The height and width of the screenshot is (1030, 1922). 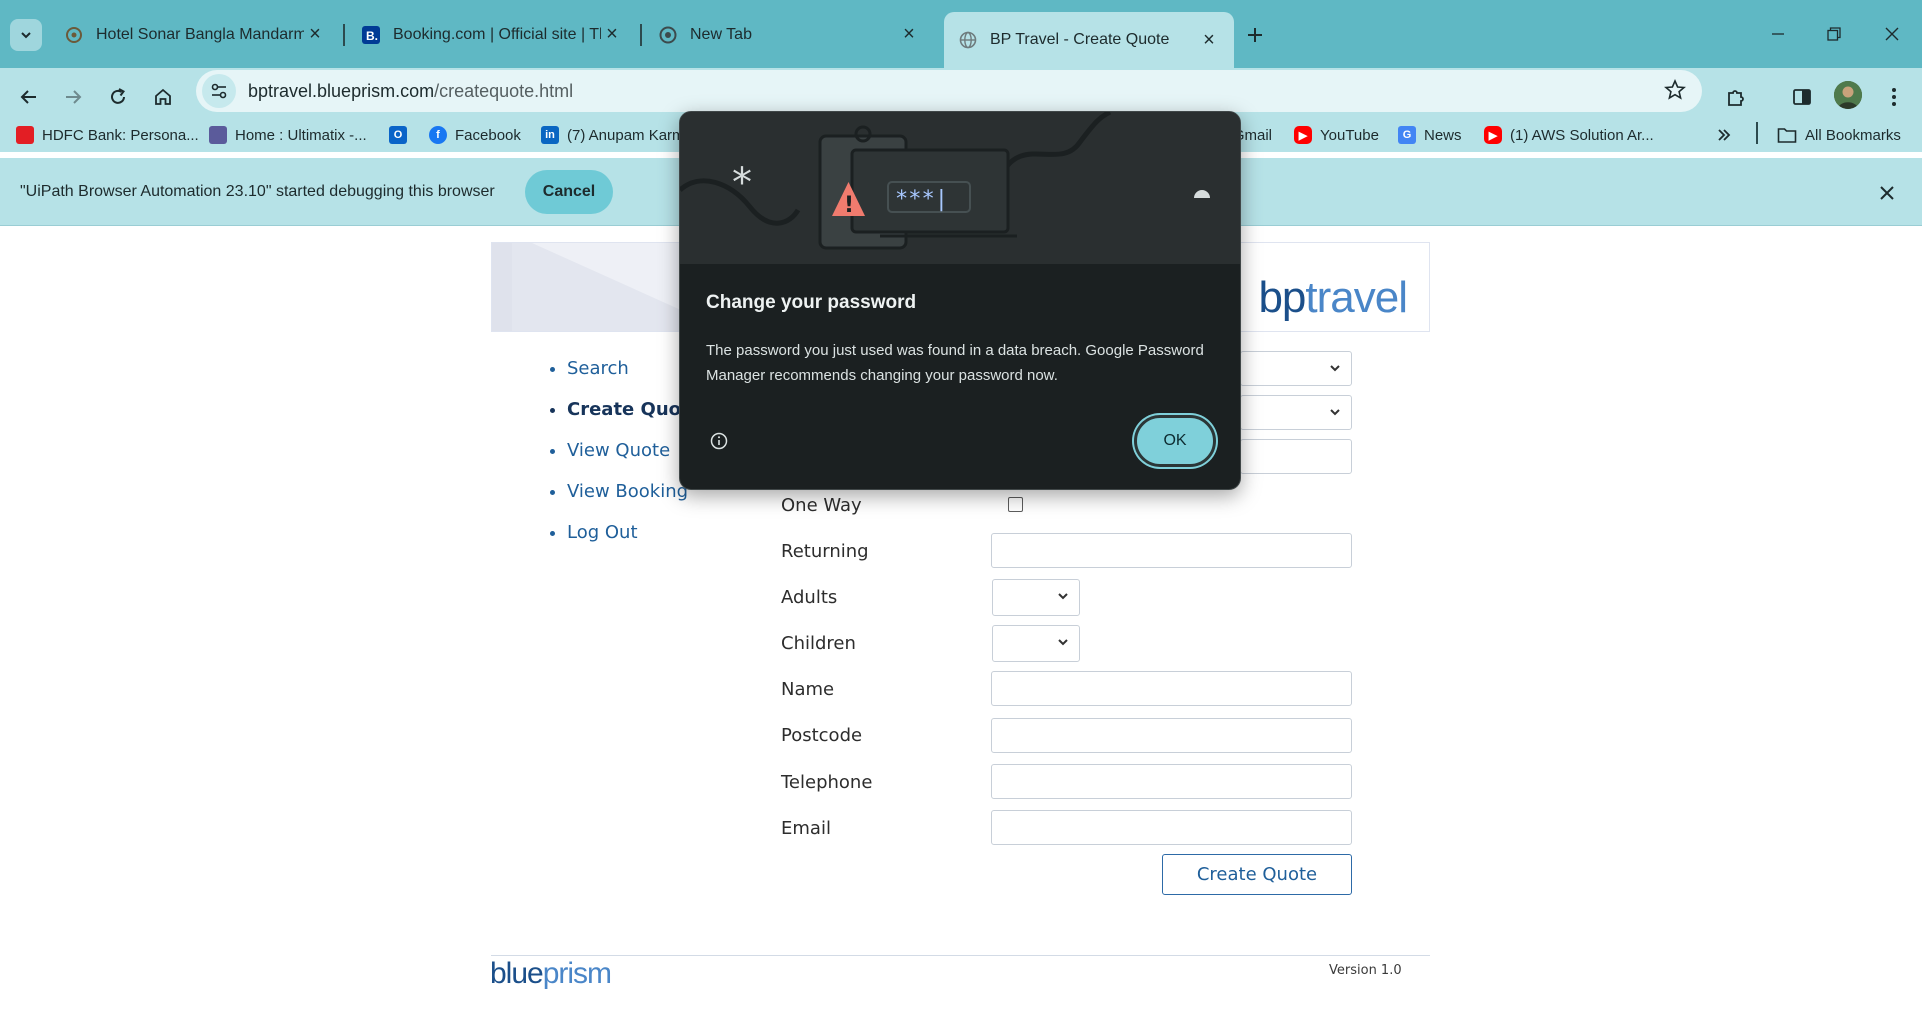 I want to click on home-button, so click(x=163, y=97).